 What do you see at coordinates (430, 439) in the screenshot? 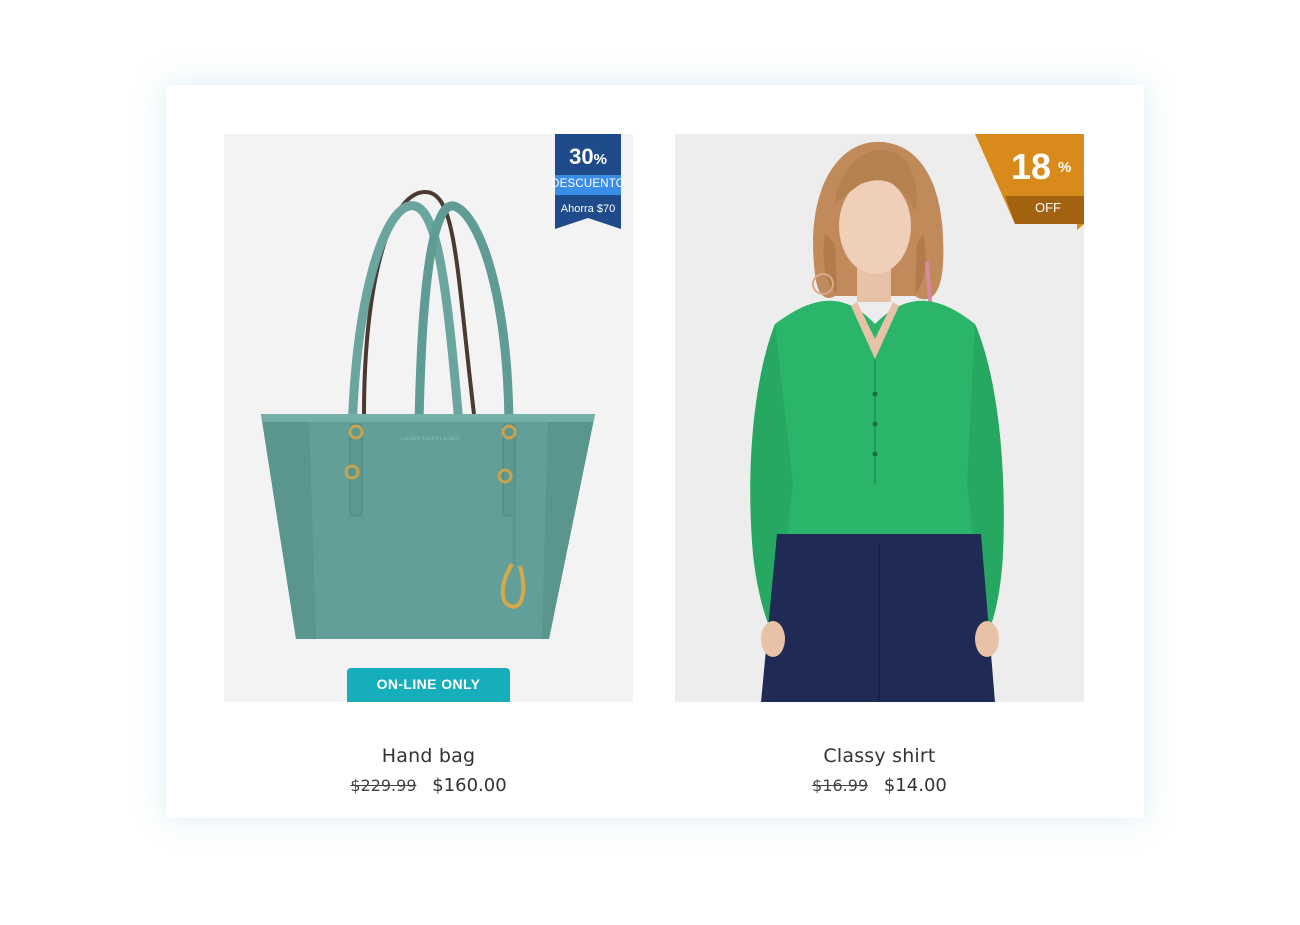
I see `svg-text: LAUREN RALPH LAUREN` at bounding box center [430, 439].